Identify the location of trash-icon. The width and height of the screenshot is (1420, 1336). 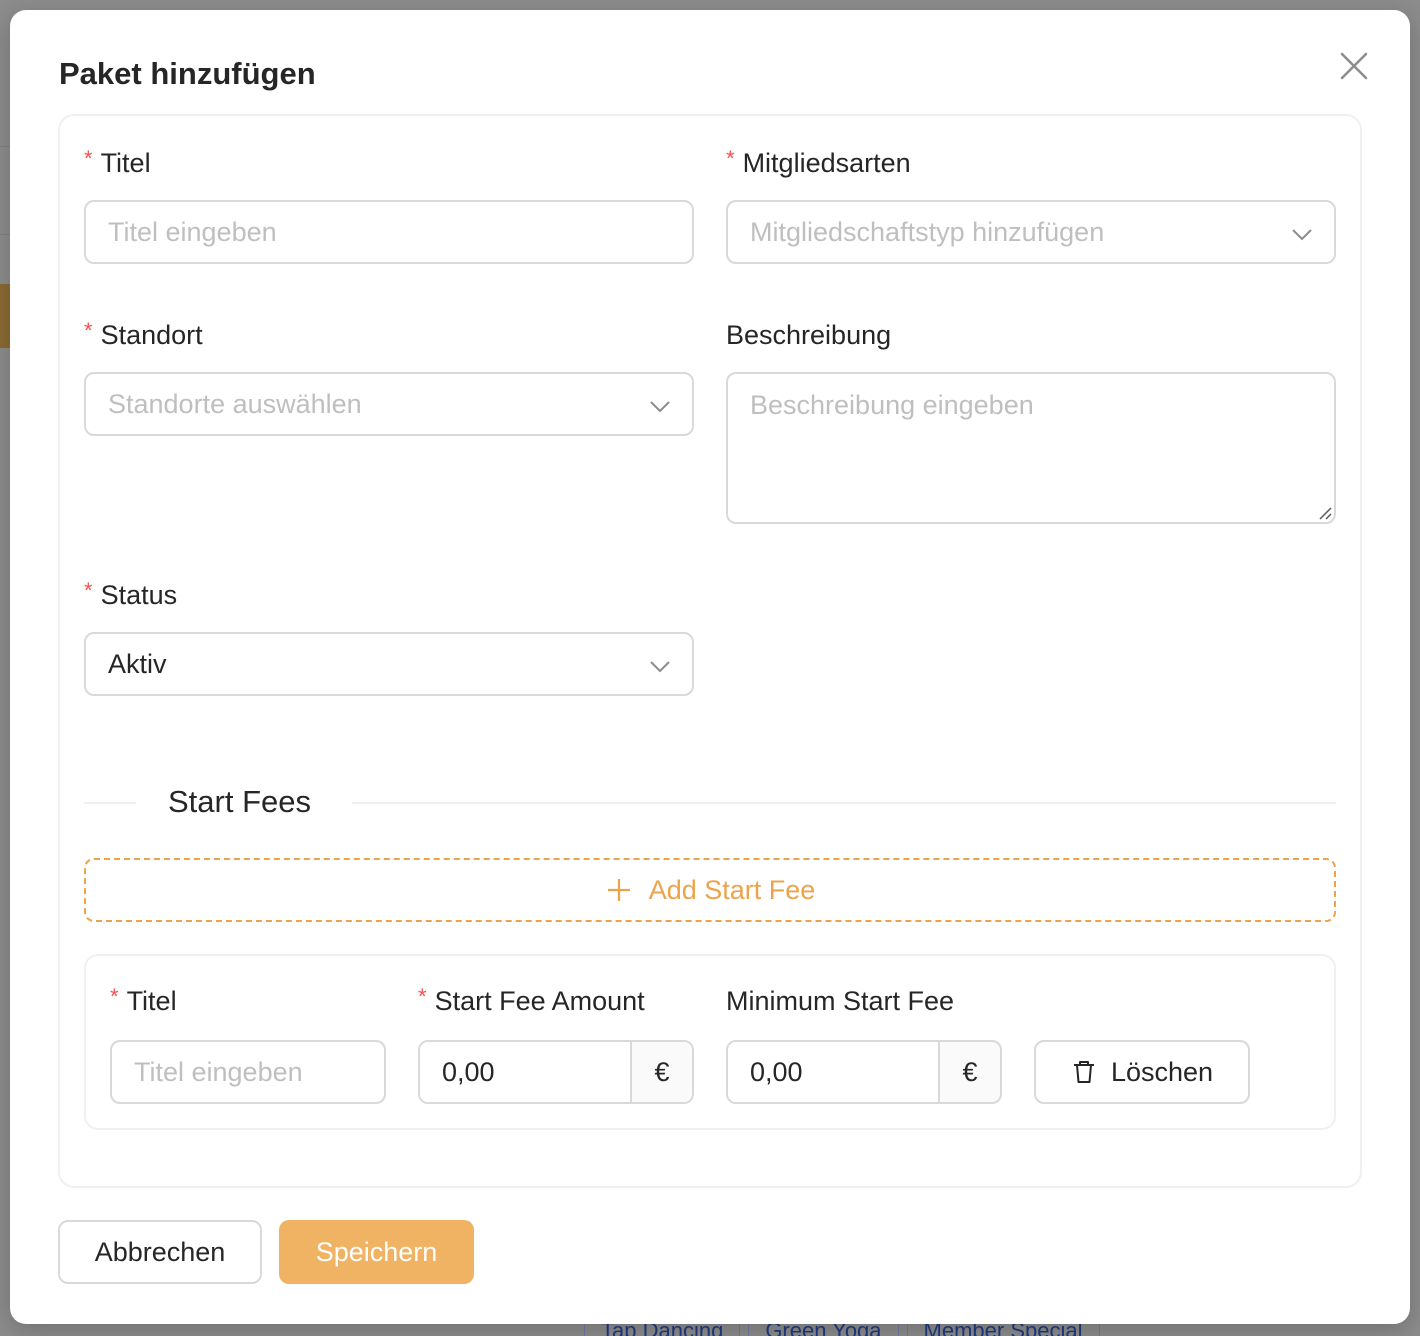
(1083, 1072).